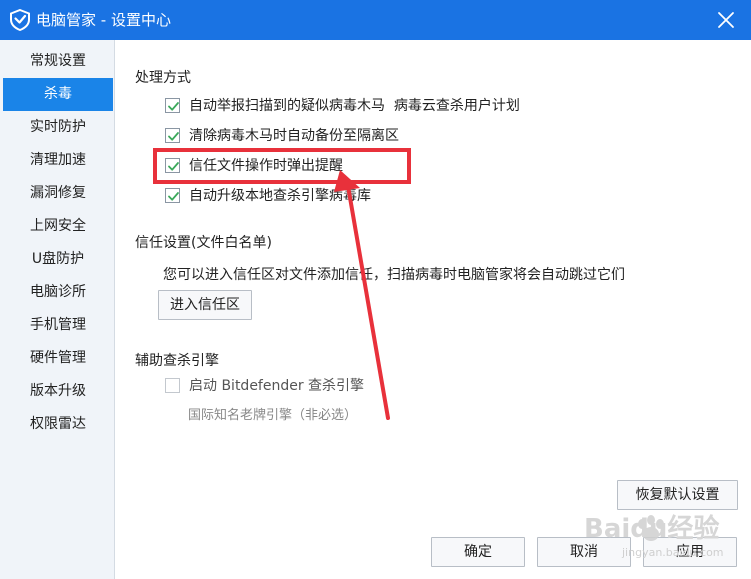 This screenshot has width=751, height=579. Describe the element at coordinates (58, 424) in the screenshot. I see `sidebar-item-permission: 权限雷达` at that location.